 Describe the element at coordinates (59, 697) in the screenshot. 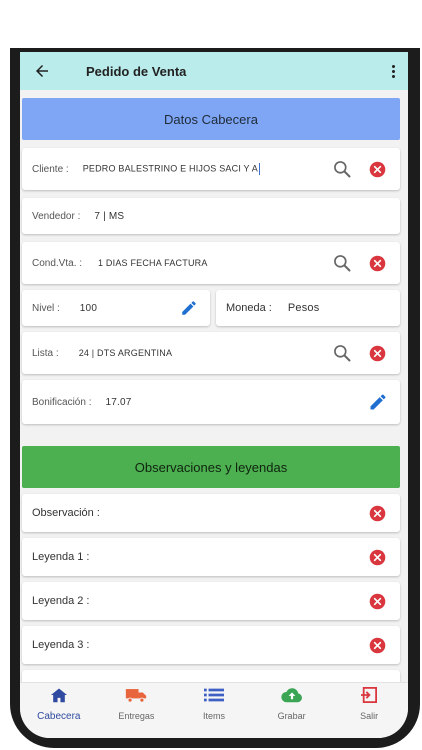

I see `home-icon` at that location.